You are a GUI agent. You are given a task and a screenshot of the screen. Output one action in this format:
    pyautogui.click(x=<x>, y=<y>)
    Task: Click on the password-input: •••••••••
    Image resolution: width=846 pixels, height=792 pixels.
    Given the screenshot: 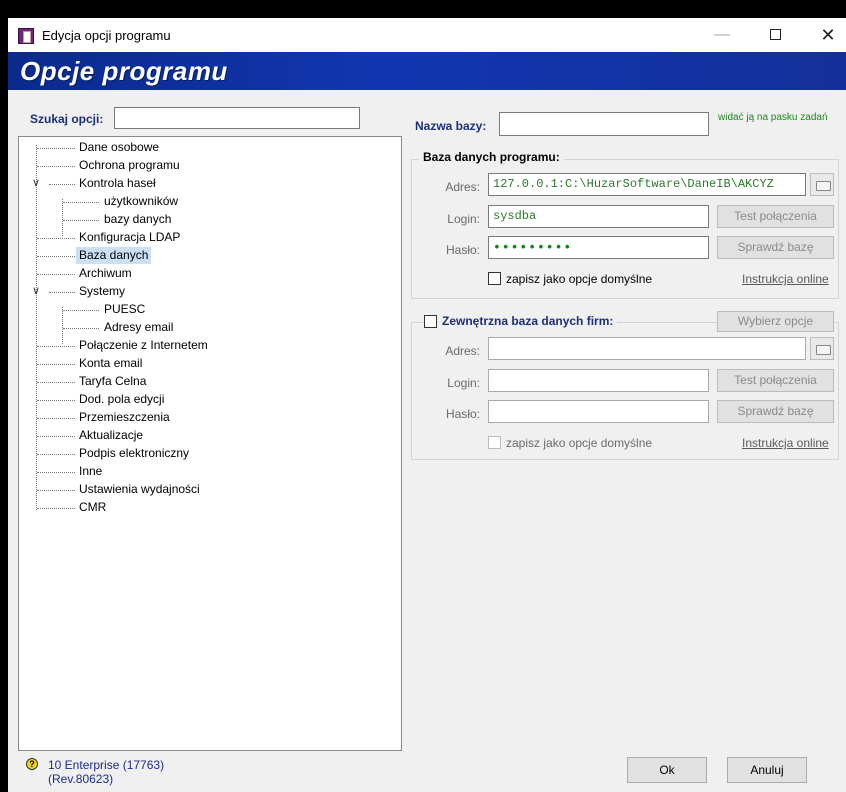 What is the action you would take?
    pyautogui.click(x=598, y=247)
    